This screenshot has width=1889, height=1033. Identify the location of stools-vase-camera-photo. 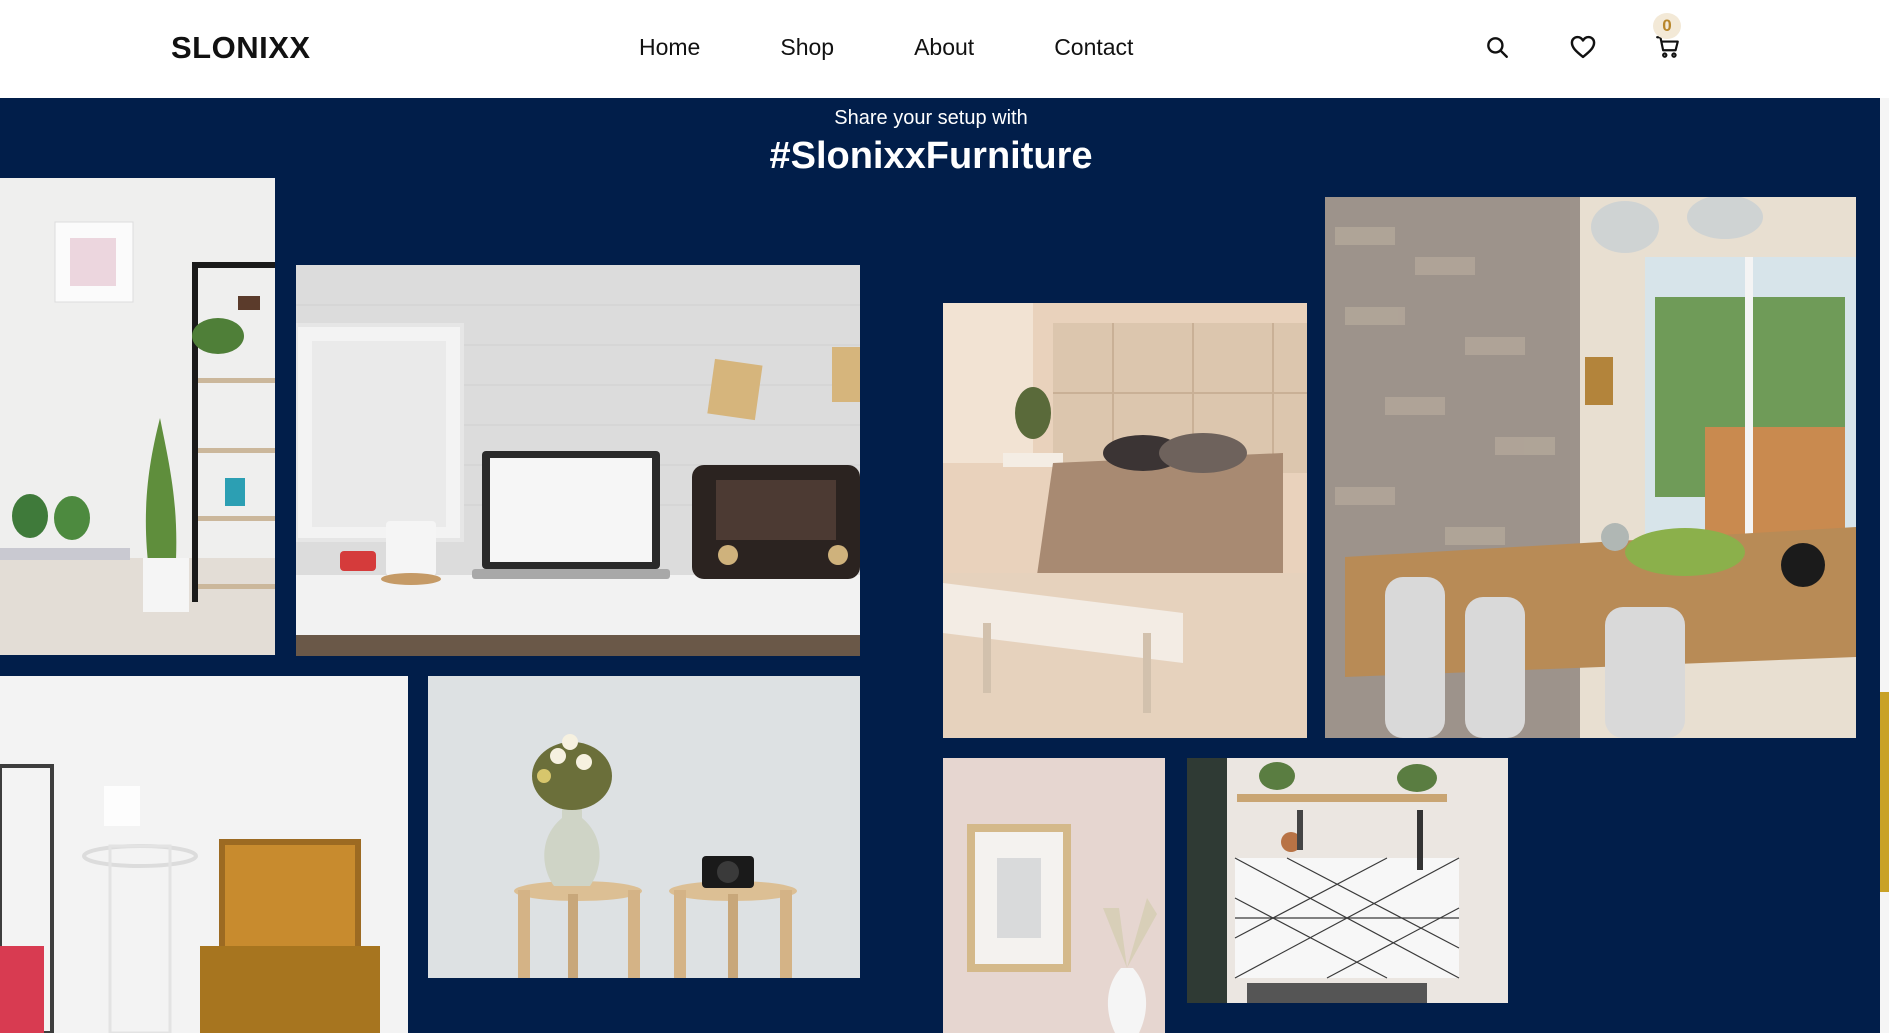
(644, 827).